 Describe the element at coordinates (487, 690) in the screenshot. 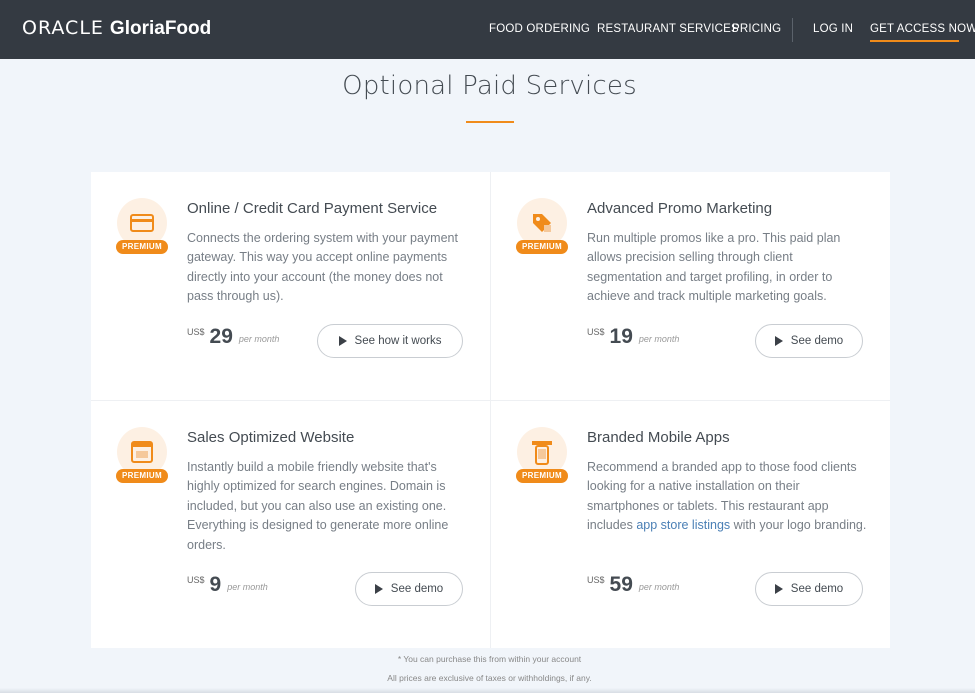

I see `bottom-edge` at that location.